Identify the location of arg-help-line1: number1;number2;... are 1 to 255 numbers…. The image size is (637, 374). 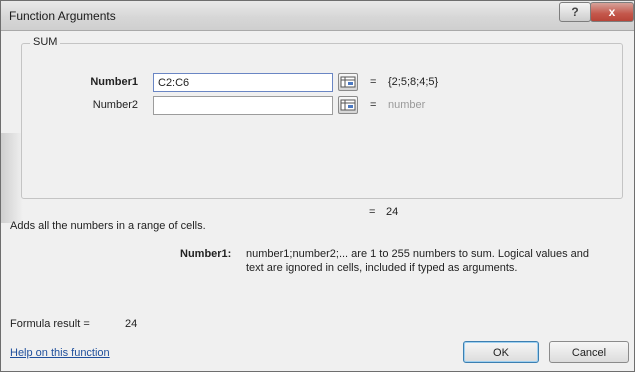
(418, 254).